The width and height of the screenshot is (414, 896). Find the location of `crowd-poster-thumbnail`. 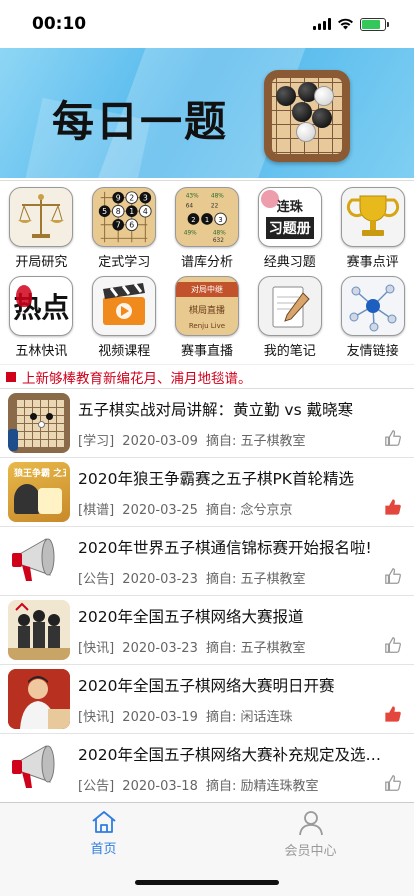

crowd-poster-thumbnail is located at coordinates (39, 630).